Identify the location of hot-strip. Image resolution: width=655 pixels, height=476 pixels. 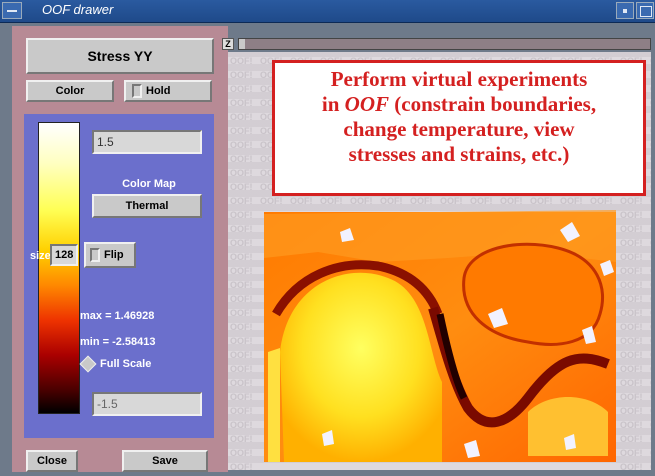
(274, 405).